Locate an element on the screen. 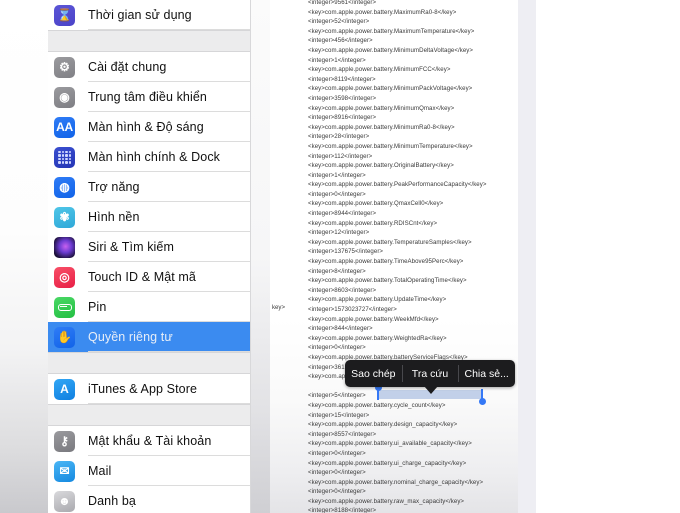 The height and width of the screenshot is (513, 680). sidebar-item-label: Mail is located at coordinates (100, 471).